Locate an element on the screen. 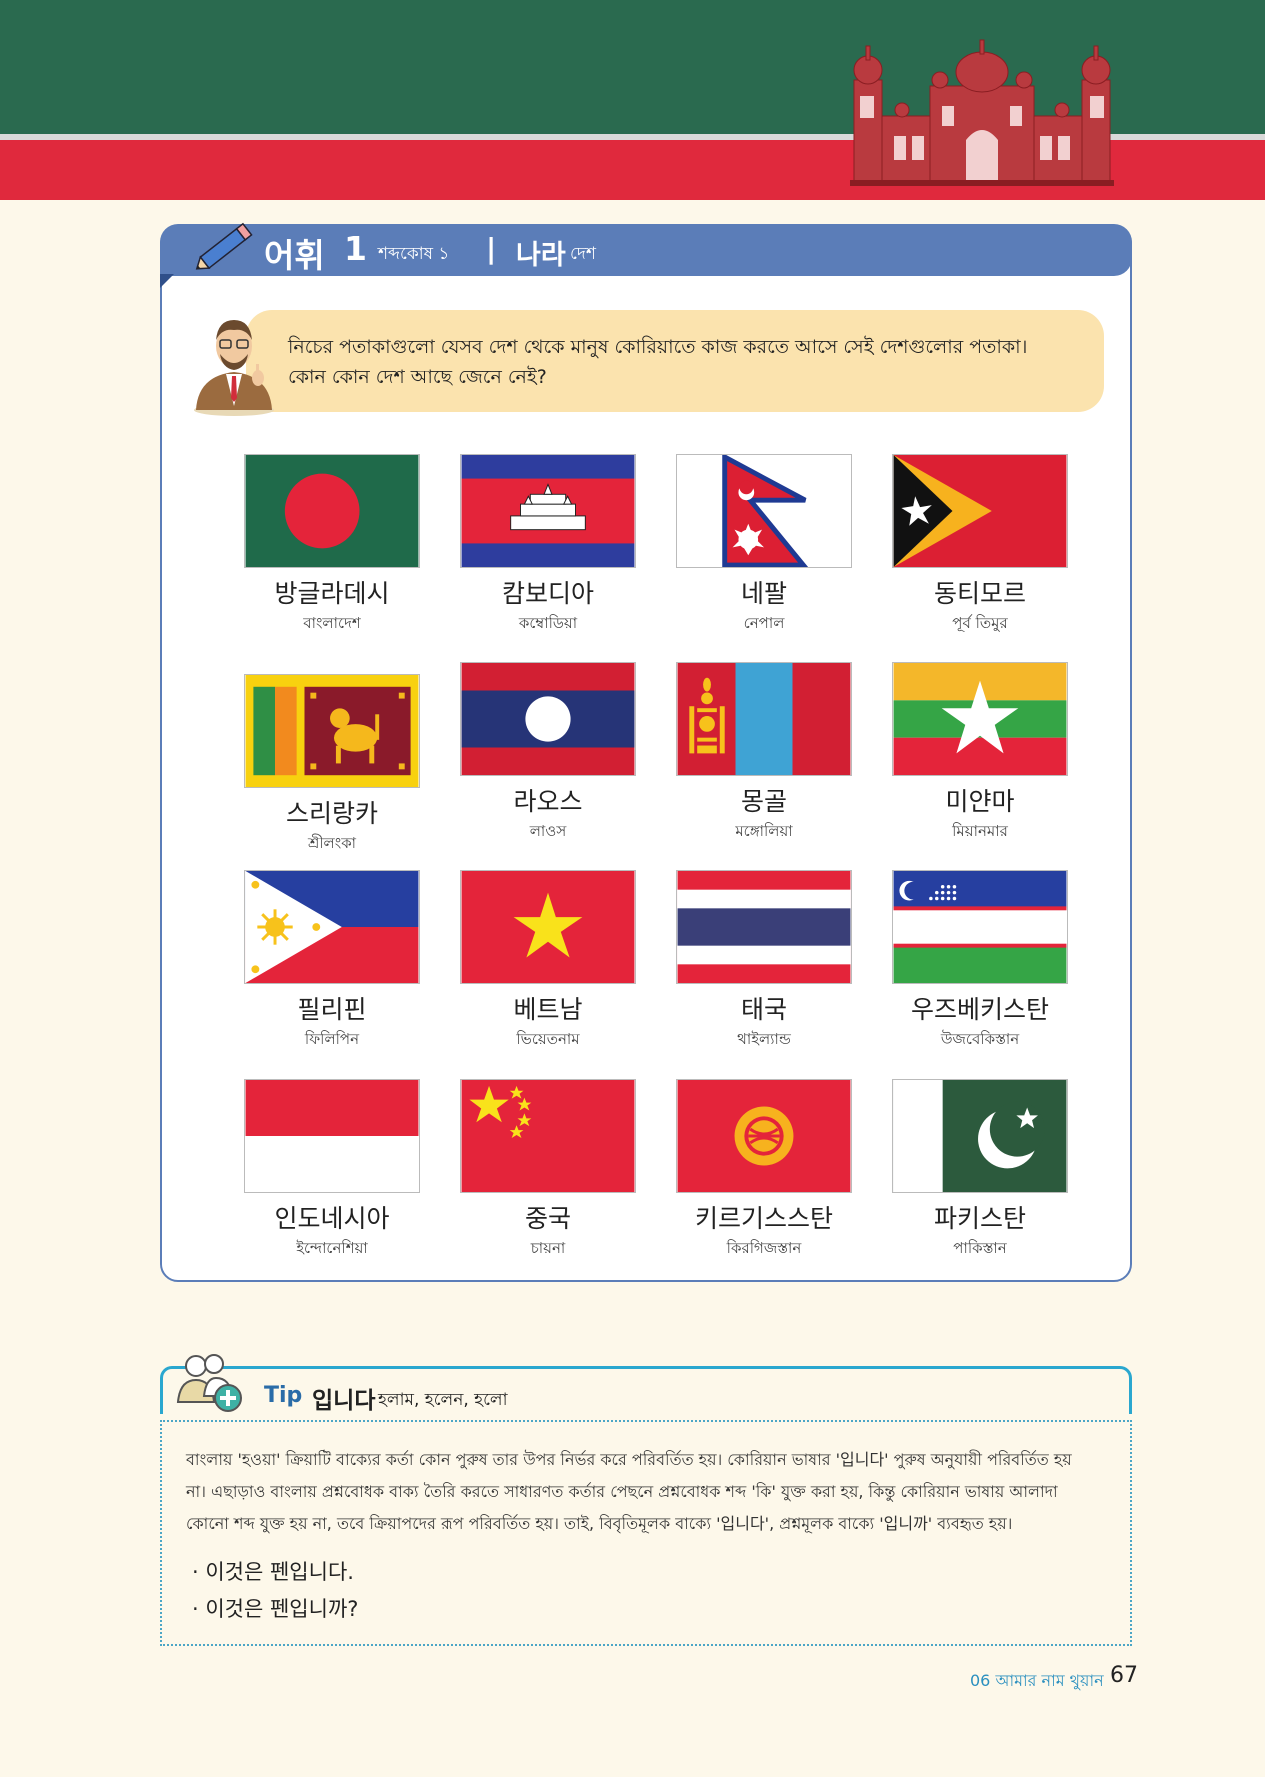 The image size is (1265, 1777). sri-lanka-flag-icon is located at coordinates (332, 731).